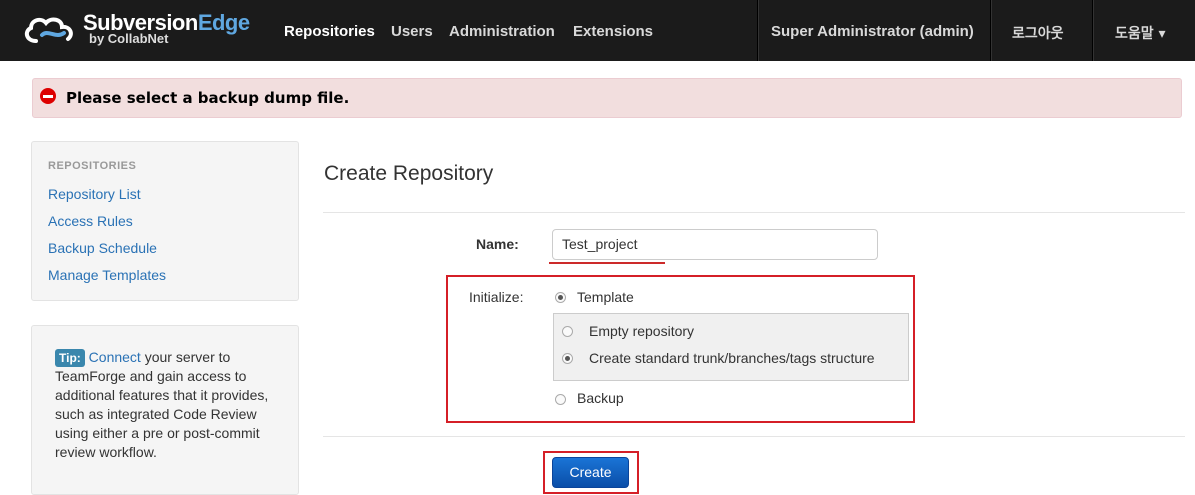  What do you see at coordinates (129, 38) in the screenshot?
I see `brand-subtitle: by CollabNet` at bounding box center [129, 38].